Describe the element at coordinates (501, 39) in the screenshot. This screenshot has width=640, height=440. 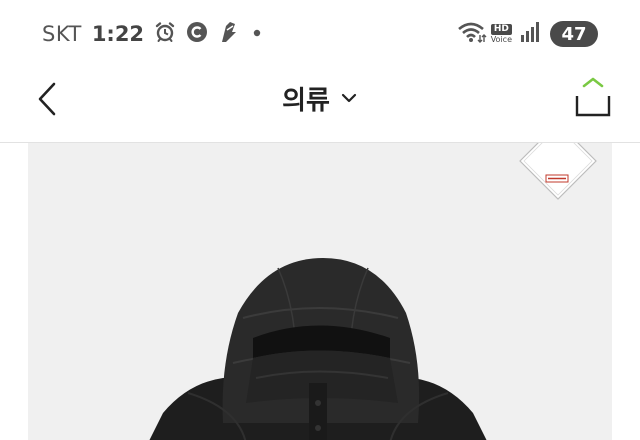
I see `voice-label: Voice` at that location.